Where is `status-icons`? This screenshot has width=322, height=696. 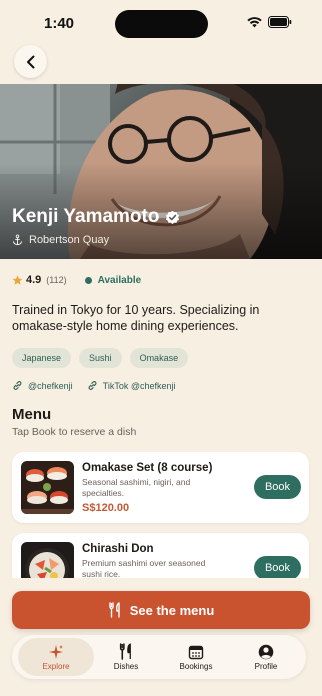
status-icons is located at coordinates (269, 22).